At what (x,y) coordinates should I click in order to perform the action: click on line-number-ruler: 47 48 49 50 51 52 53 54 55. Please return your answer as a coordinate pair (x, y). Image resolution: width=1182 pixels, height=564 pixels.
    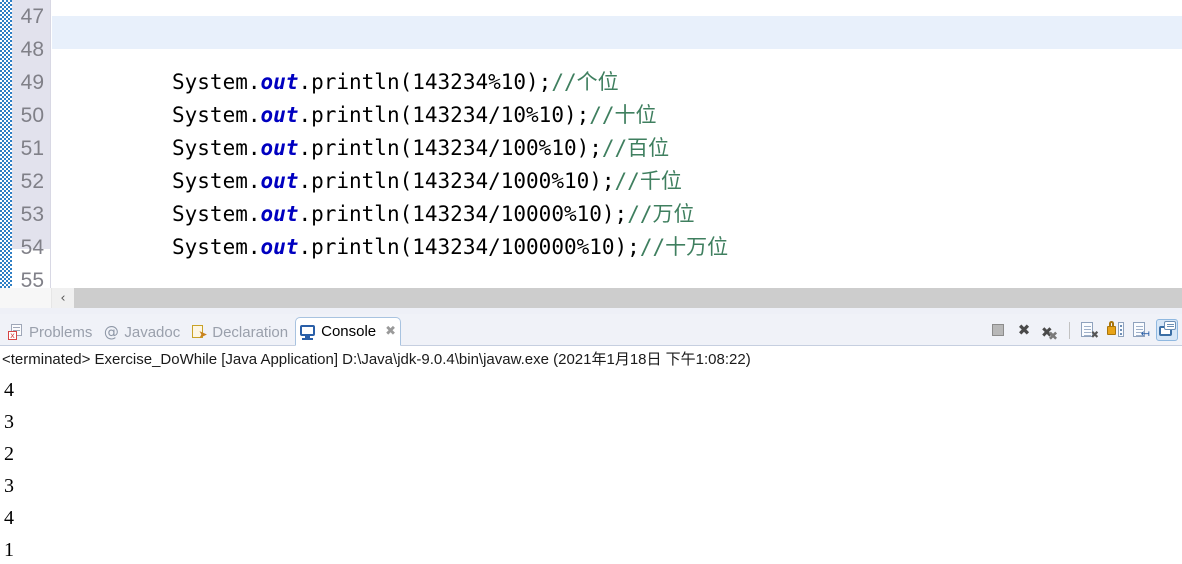
    Looking at the image, I should click on (30, 144).